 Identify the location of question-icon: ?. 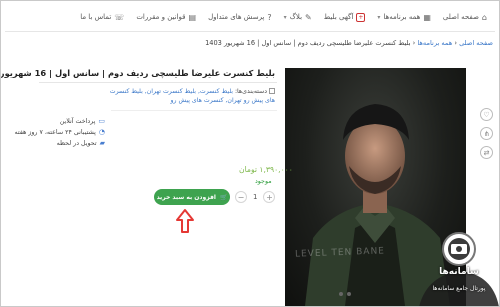
(269, 17).